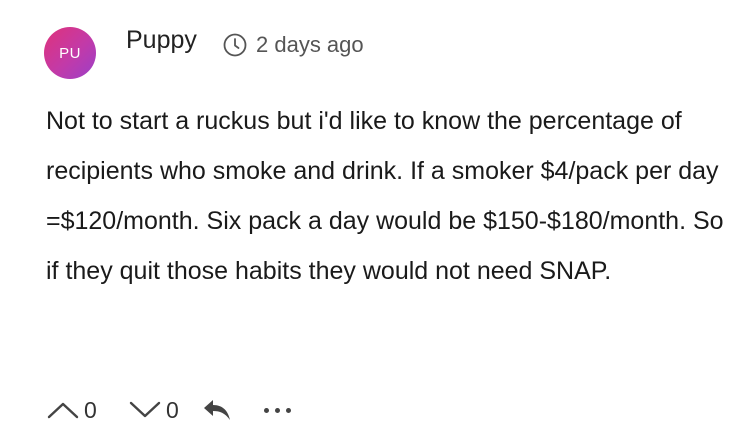 The height and width of the screenshot is (443, 750). Describe the element at coordinates (145, 409) in the screenshot. I see `chevron-down-icon` at that location.